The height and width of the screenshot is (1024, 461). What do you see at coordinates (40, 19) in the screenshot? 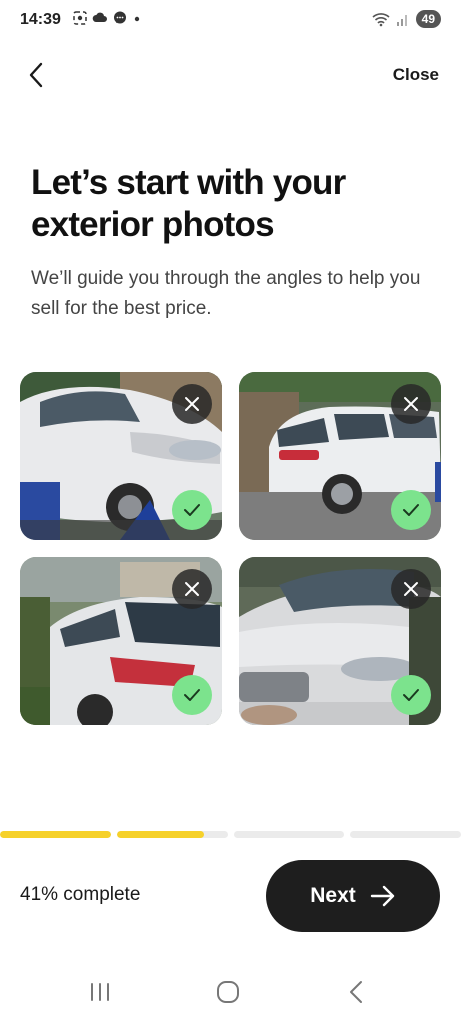
I see `status-time: 14:39` at bounding box center [40, 19].